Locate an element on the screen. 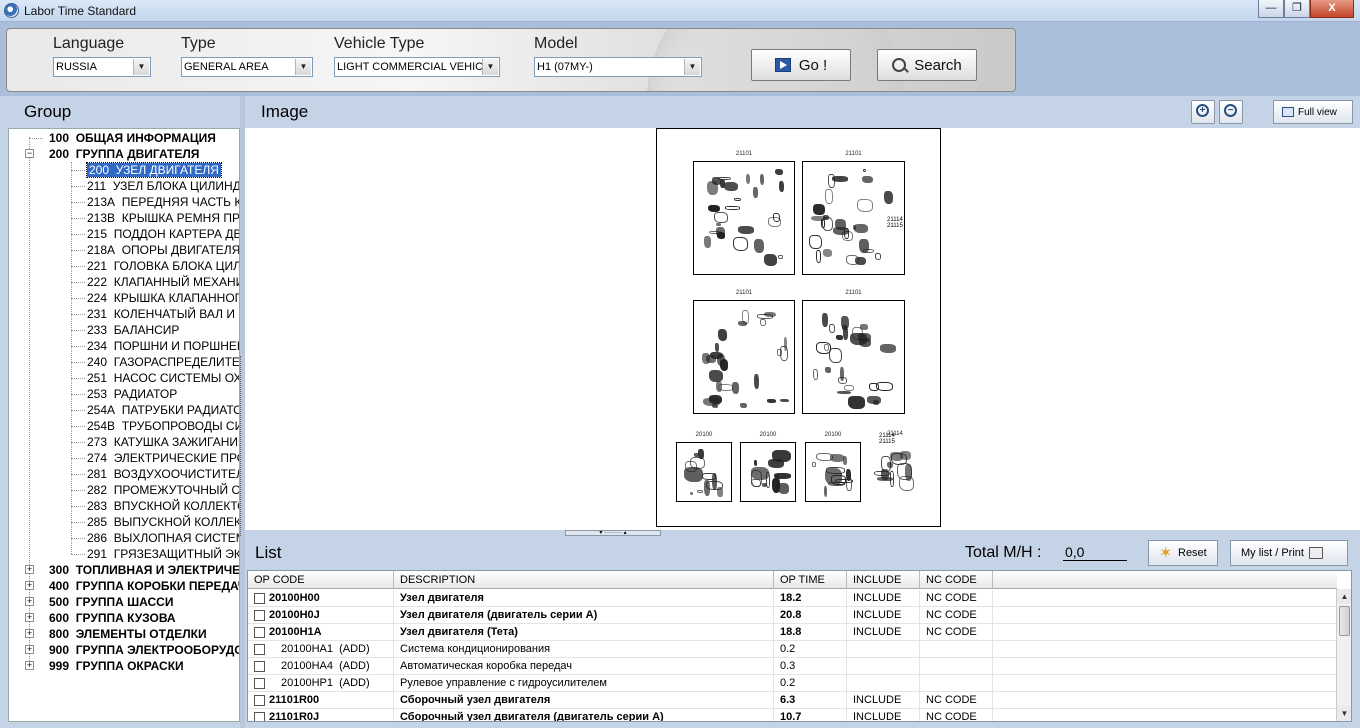  column-header: INCLUDE is located at coordinates (883, 580).